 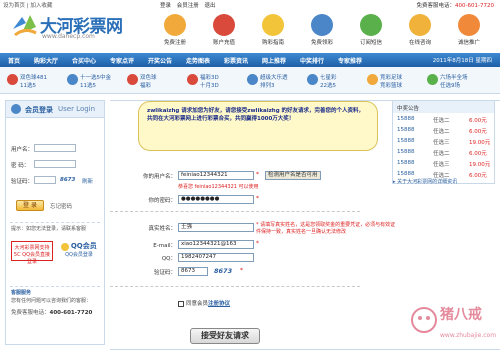 I want to click on menu-label: 在线咨询, so click(x=419, y=43).